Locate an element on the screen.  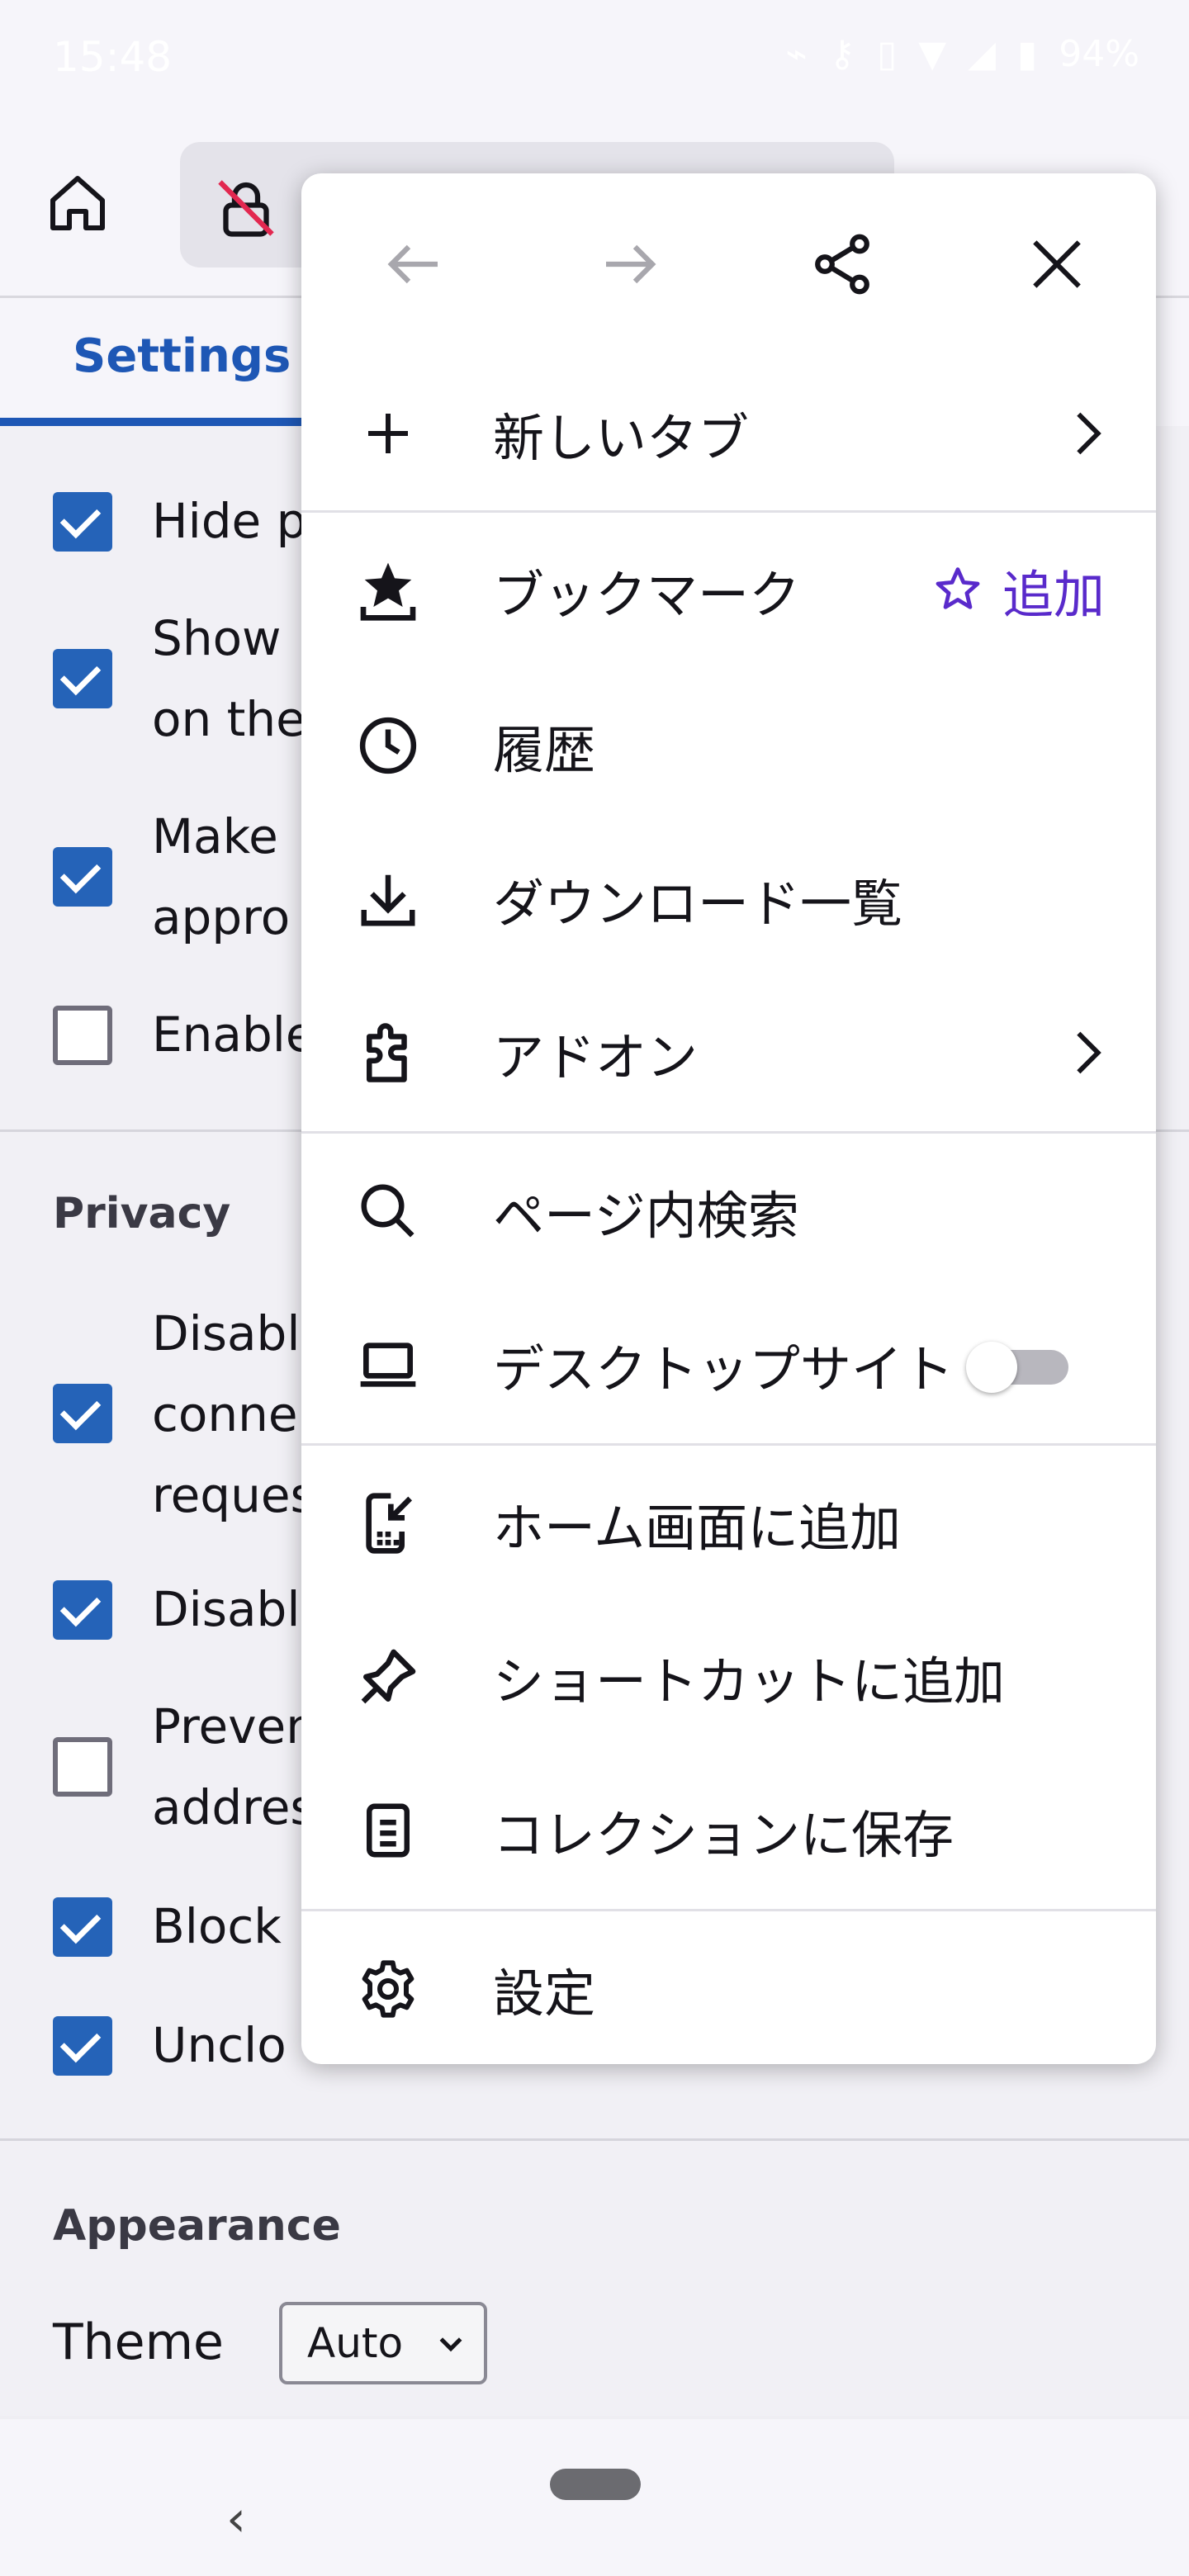
battery-icon: ▮ is located at coordinates (1027, 54).